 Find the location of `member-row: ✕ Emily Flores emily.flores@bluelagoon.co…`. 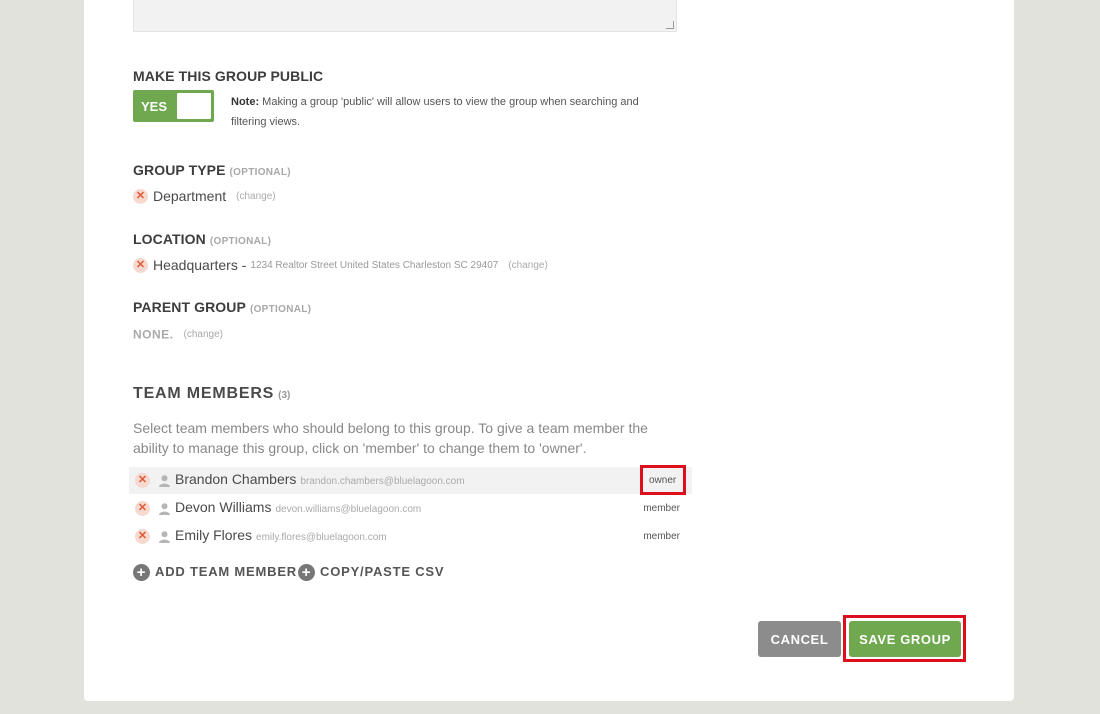

member-row: ✕ Emily Flores emily.flores@bluelagoon.co… is located at coordinates (410, 536).